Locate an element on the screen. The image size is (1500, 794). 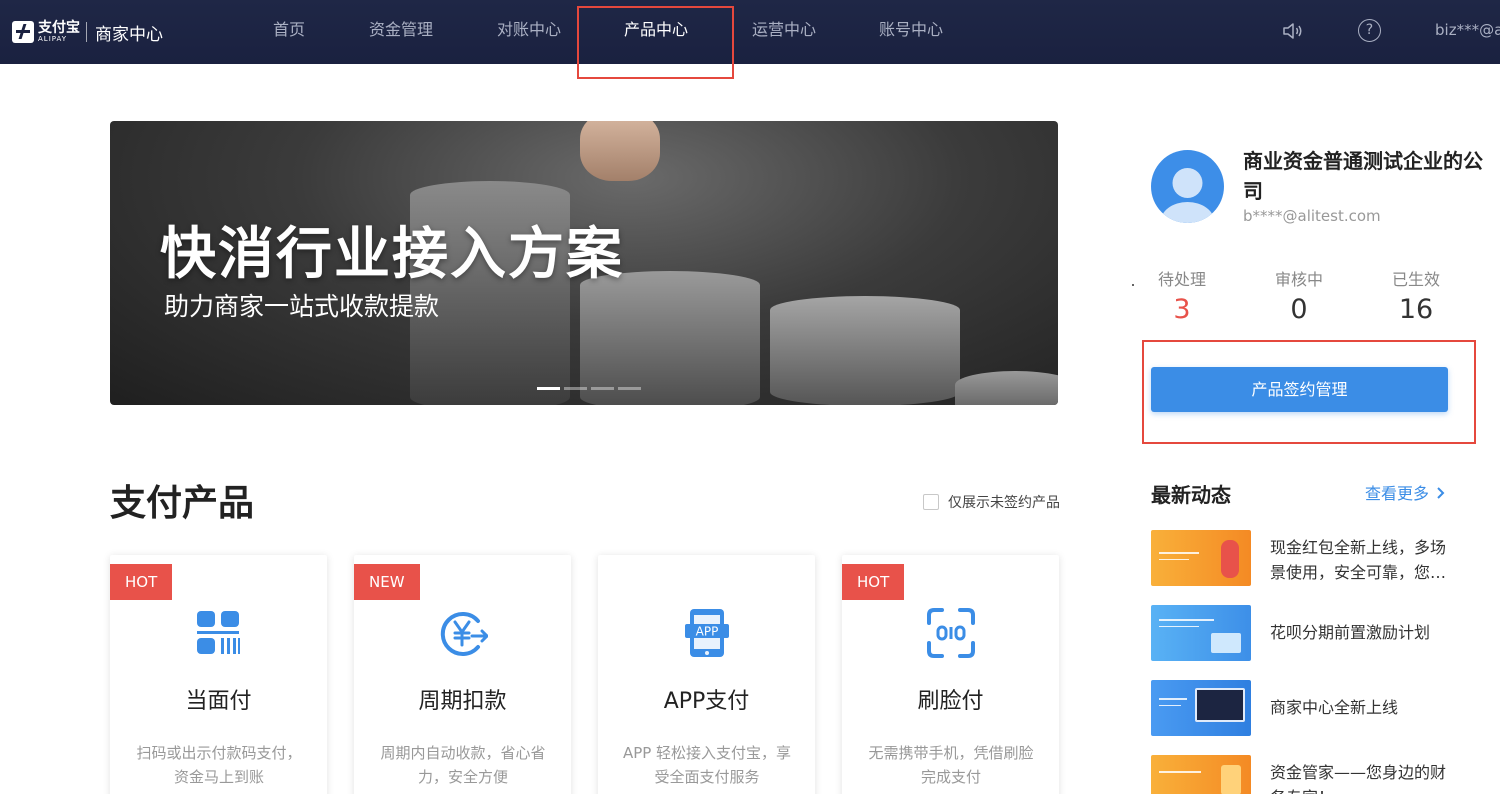
product-desc: 周期内自动收款，省心省力，安全方便 is located at coordinates (463, 765).